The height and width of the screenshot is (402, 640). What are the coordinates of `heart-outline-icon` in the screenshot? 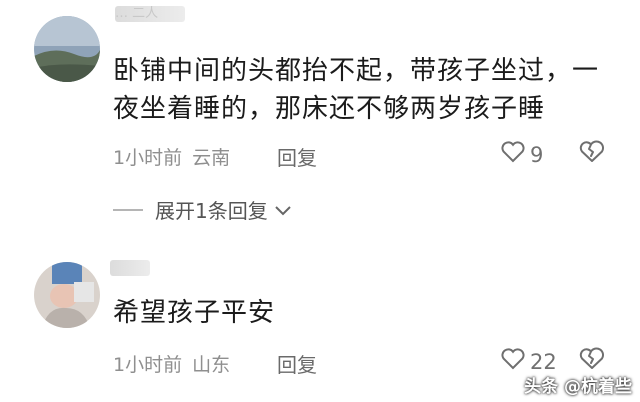 It's located at (515, 154).